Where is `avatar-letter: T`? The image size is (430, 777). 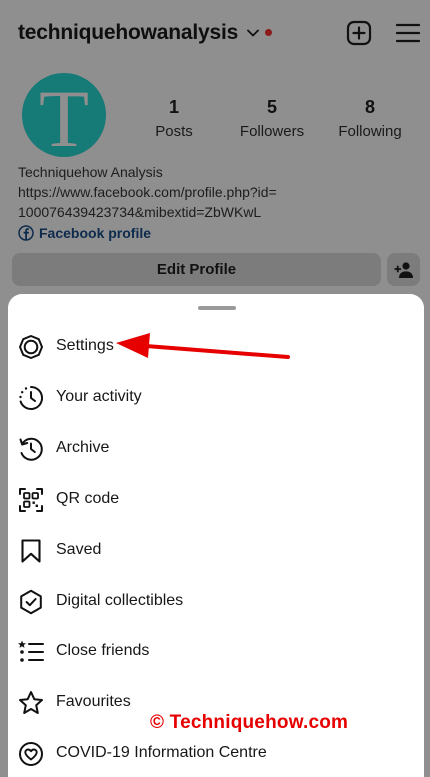
avatar-letter: T is located at coordinates (64, 115).